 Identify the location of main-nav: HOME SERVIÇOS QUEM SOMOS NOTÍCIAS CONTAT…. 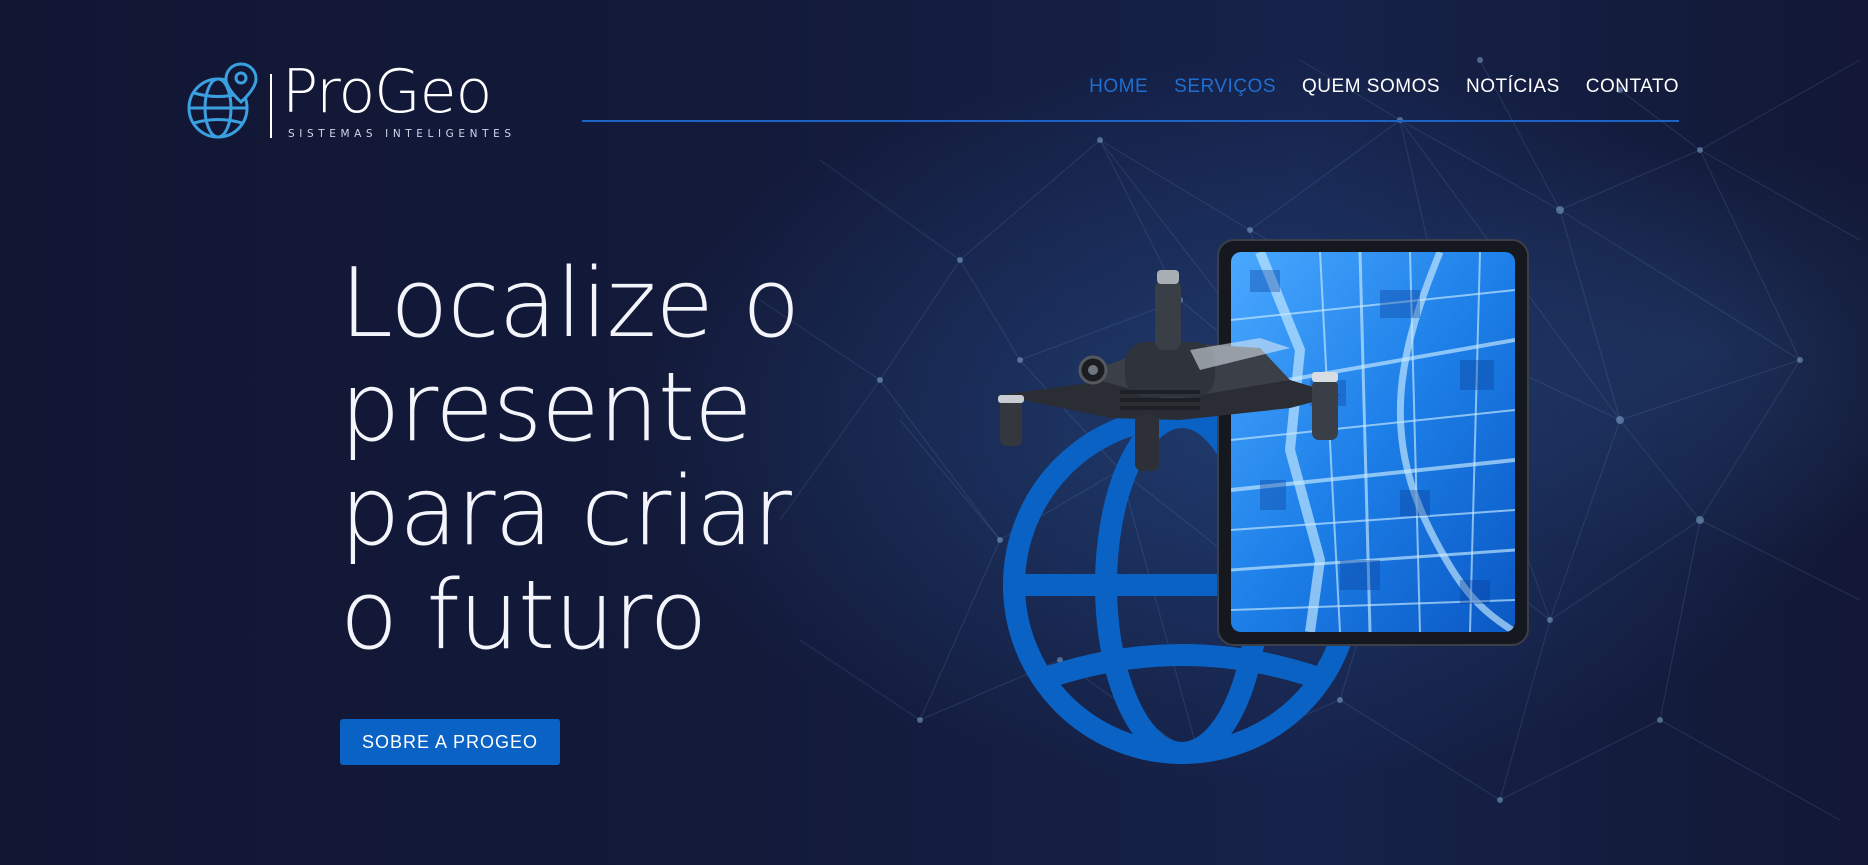
(1384, 87).